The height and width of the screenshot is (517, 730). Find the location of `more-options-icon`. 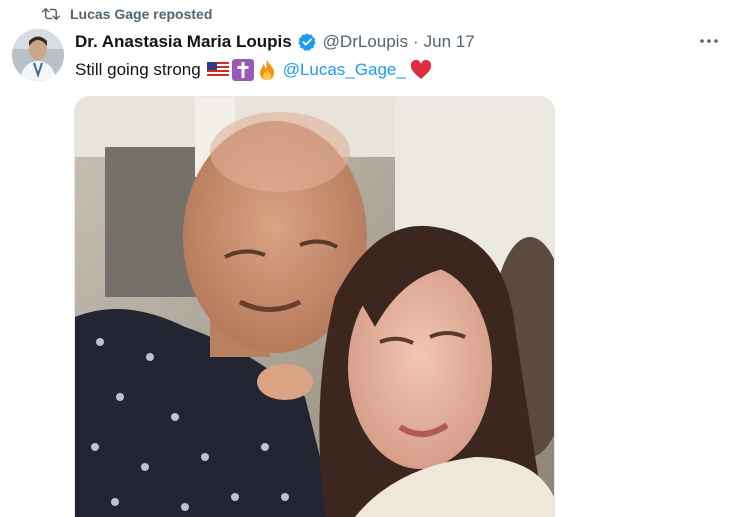

more-options-icon is located at coordinates (709, 41).